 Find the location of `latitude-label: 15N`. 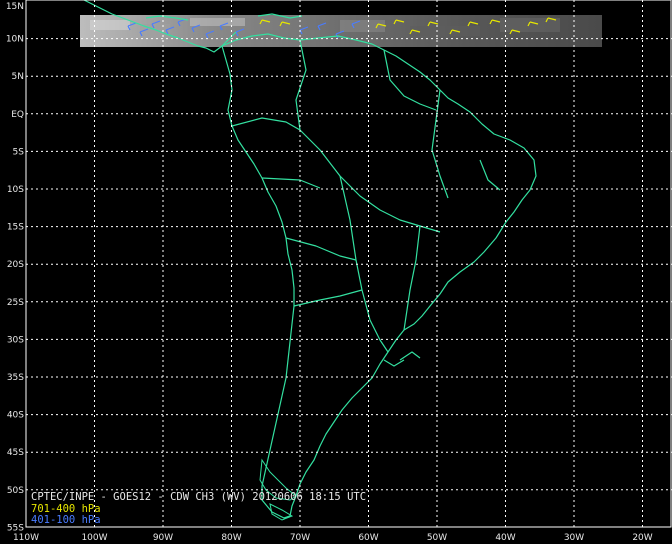

latitude-label: 15N is located at coordinates (15, 7).